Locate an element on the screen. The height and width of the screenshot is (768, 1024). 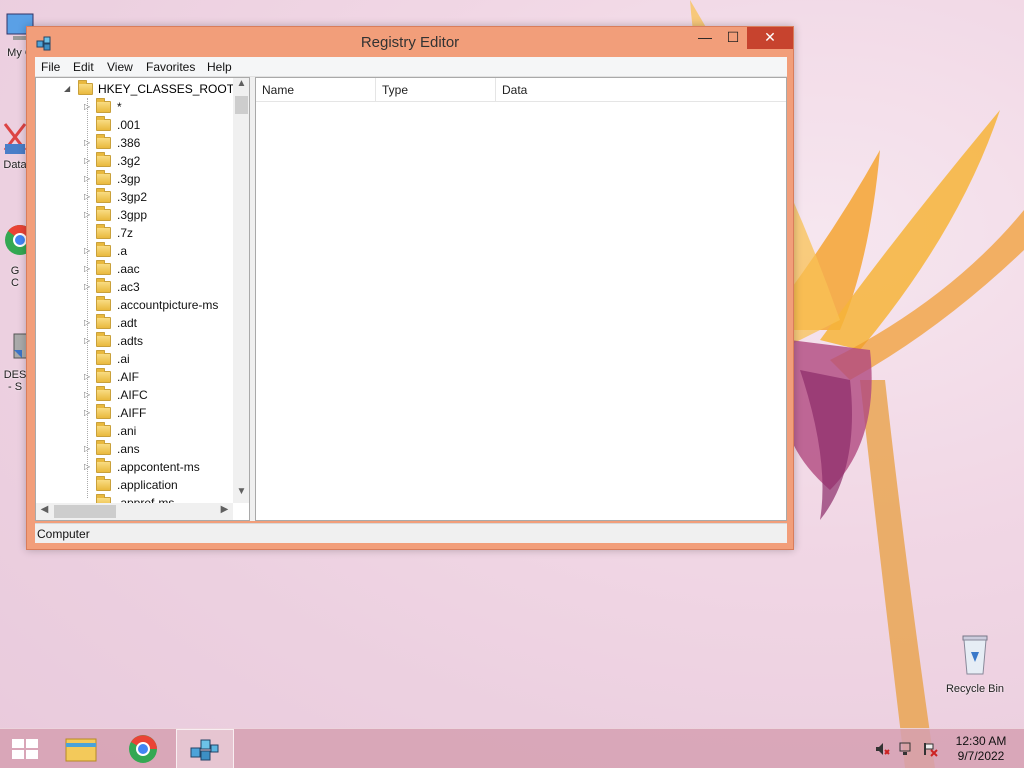
tree-item: .7z is located at coordinates (136, 233).